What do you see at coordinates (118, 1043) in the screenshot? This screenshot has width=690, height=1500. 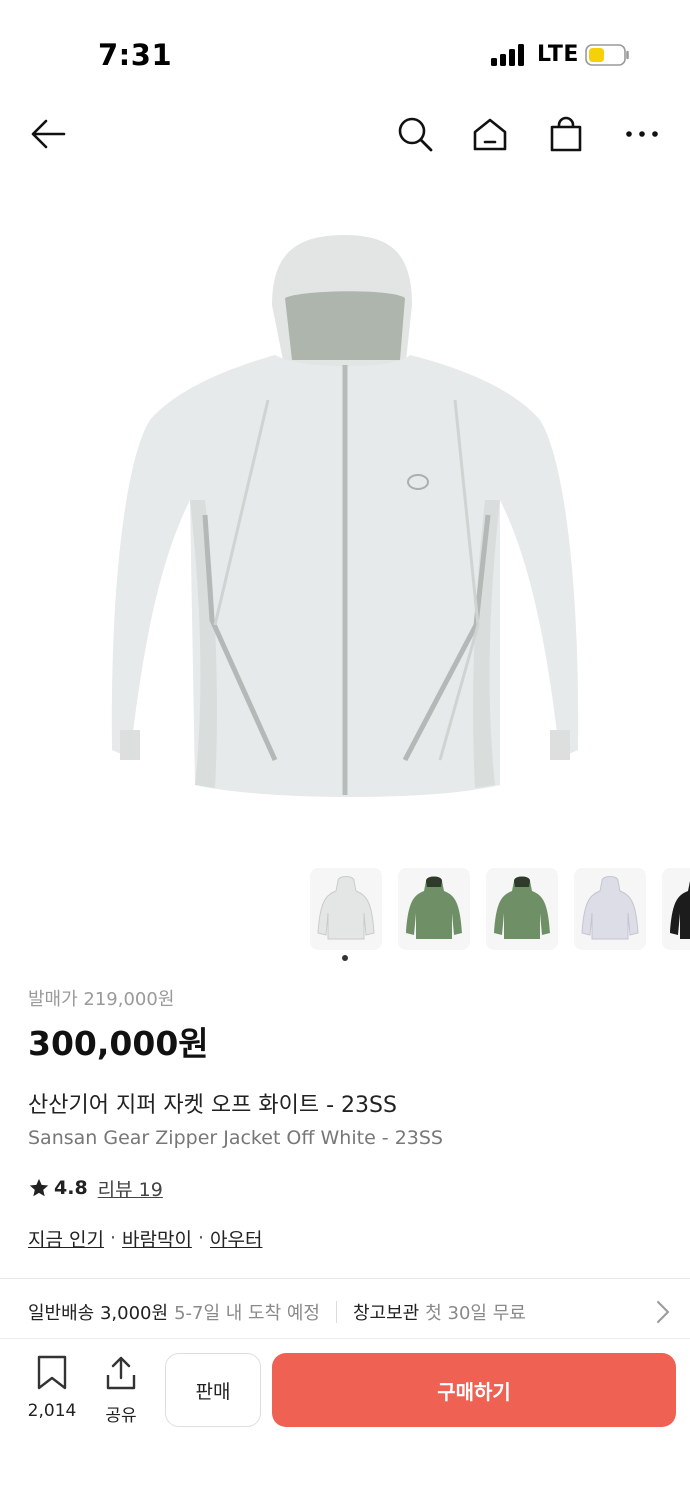 I see `current-price: 300,000원` at bounding box center [118, 1043].